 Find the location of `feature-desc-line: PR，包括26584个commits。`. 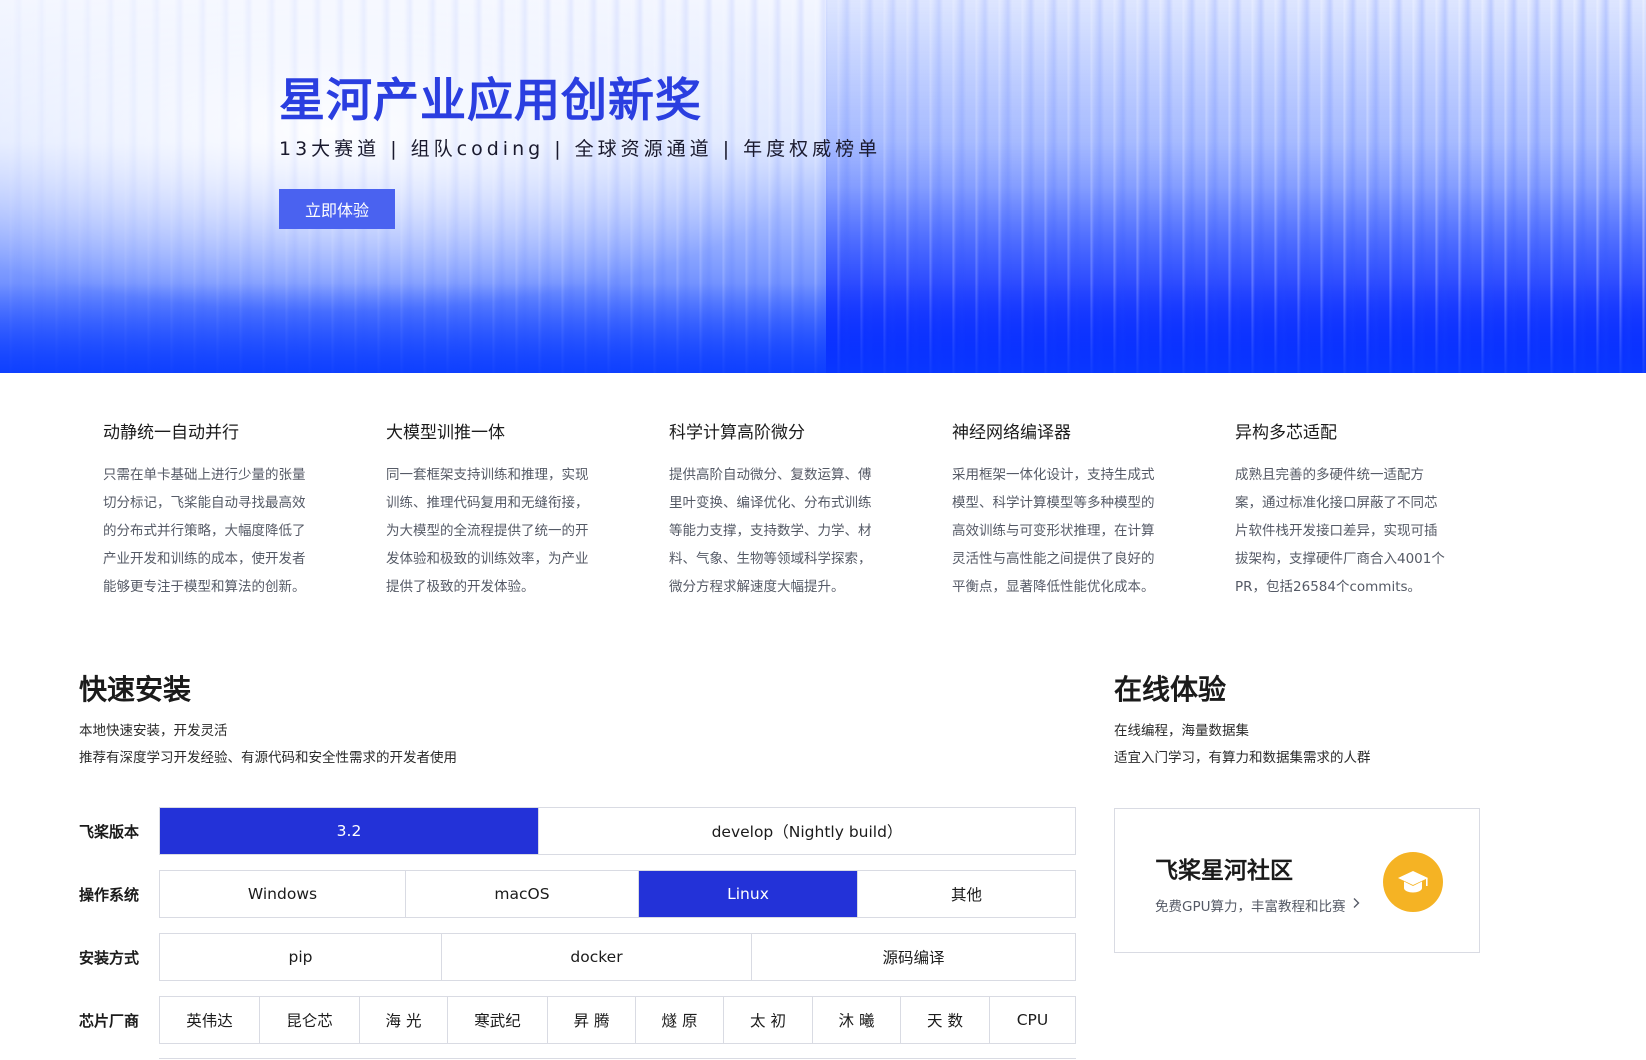

feature-desc-line: PR，包括26584个commits。 is located at coordinates (1328, 587).